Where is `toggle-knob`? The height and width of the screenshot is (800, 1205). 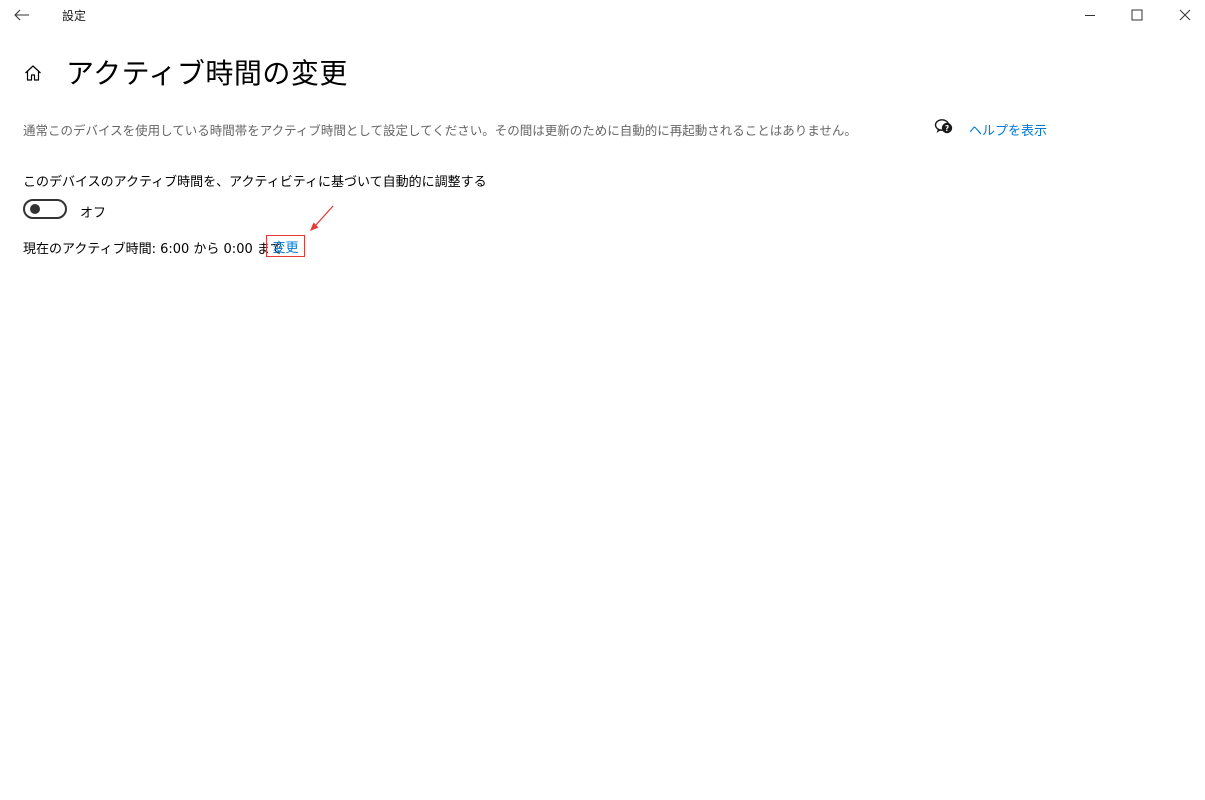 toggle-knob is located at coordinates (35, 209).